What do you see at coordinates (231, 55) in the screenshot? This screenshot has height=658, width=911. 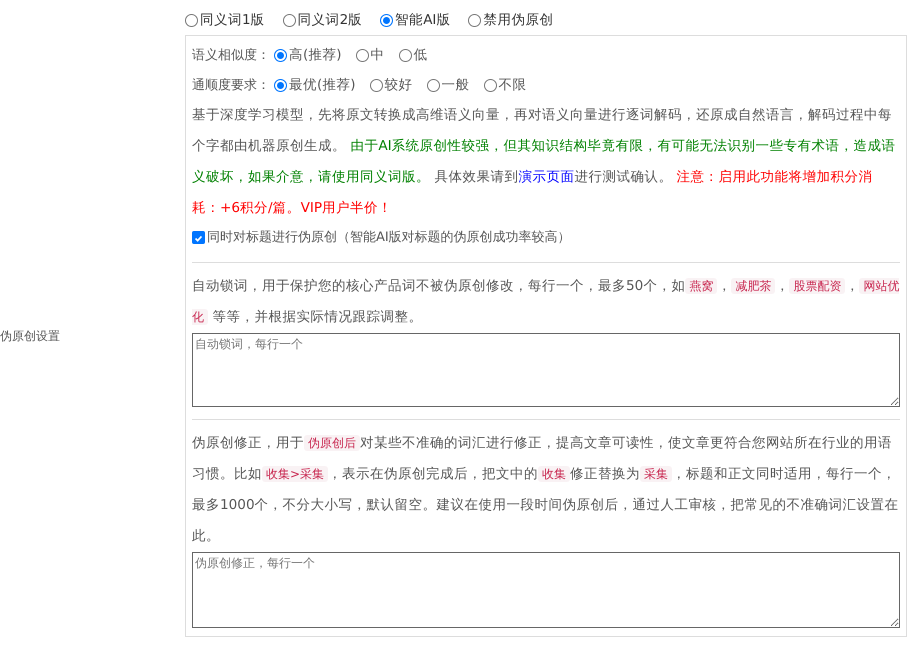 I see `option-label: 语义相似度：` at bounding box center [231, 55].